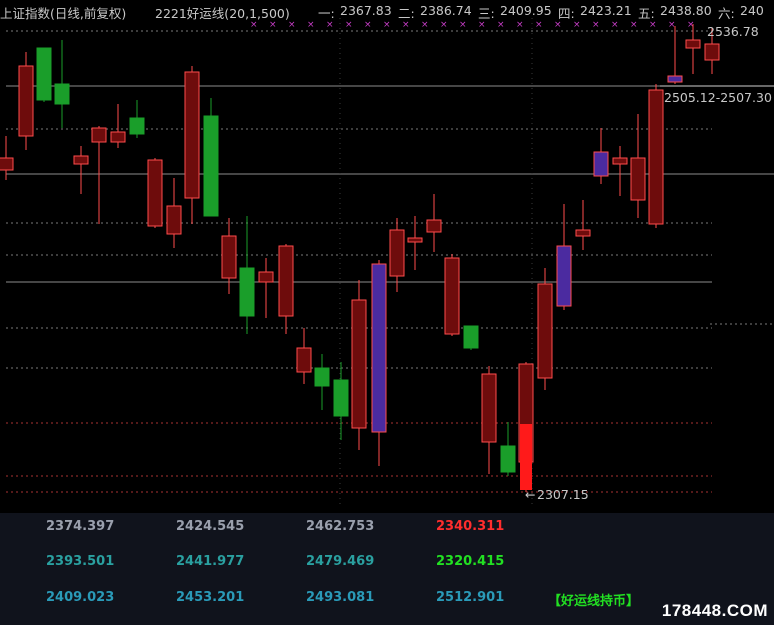 The width and height of the screenshot is (774, 625). I want to click on value-r3c2: 2453.201, so click(210, 597).